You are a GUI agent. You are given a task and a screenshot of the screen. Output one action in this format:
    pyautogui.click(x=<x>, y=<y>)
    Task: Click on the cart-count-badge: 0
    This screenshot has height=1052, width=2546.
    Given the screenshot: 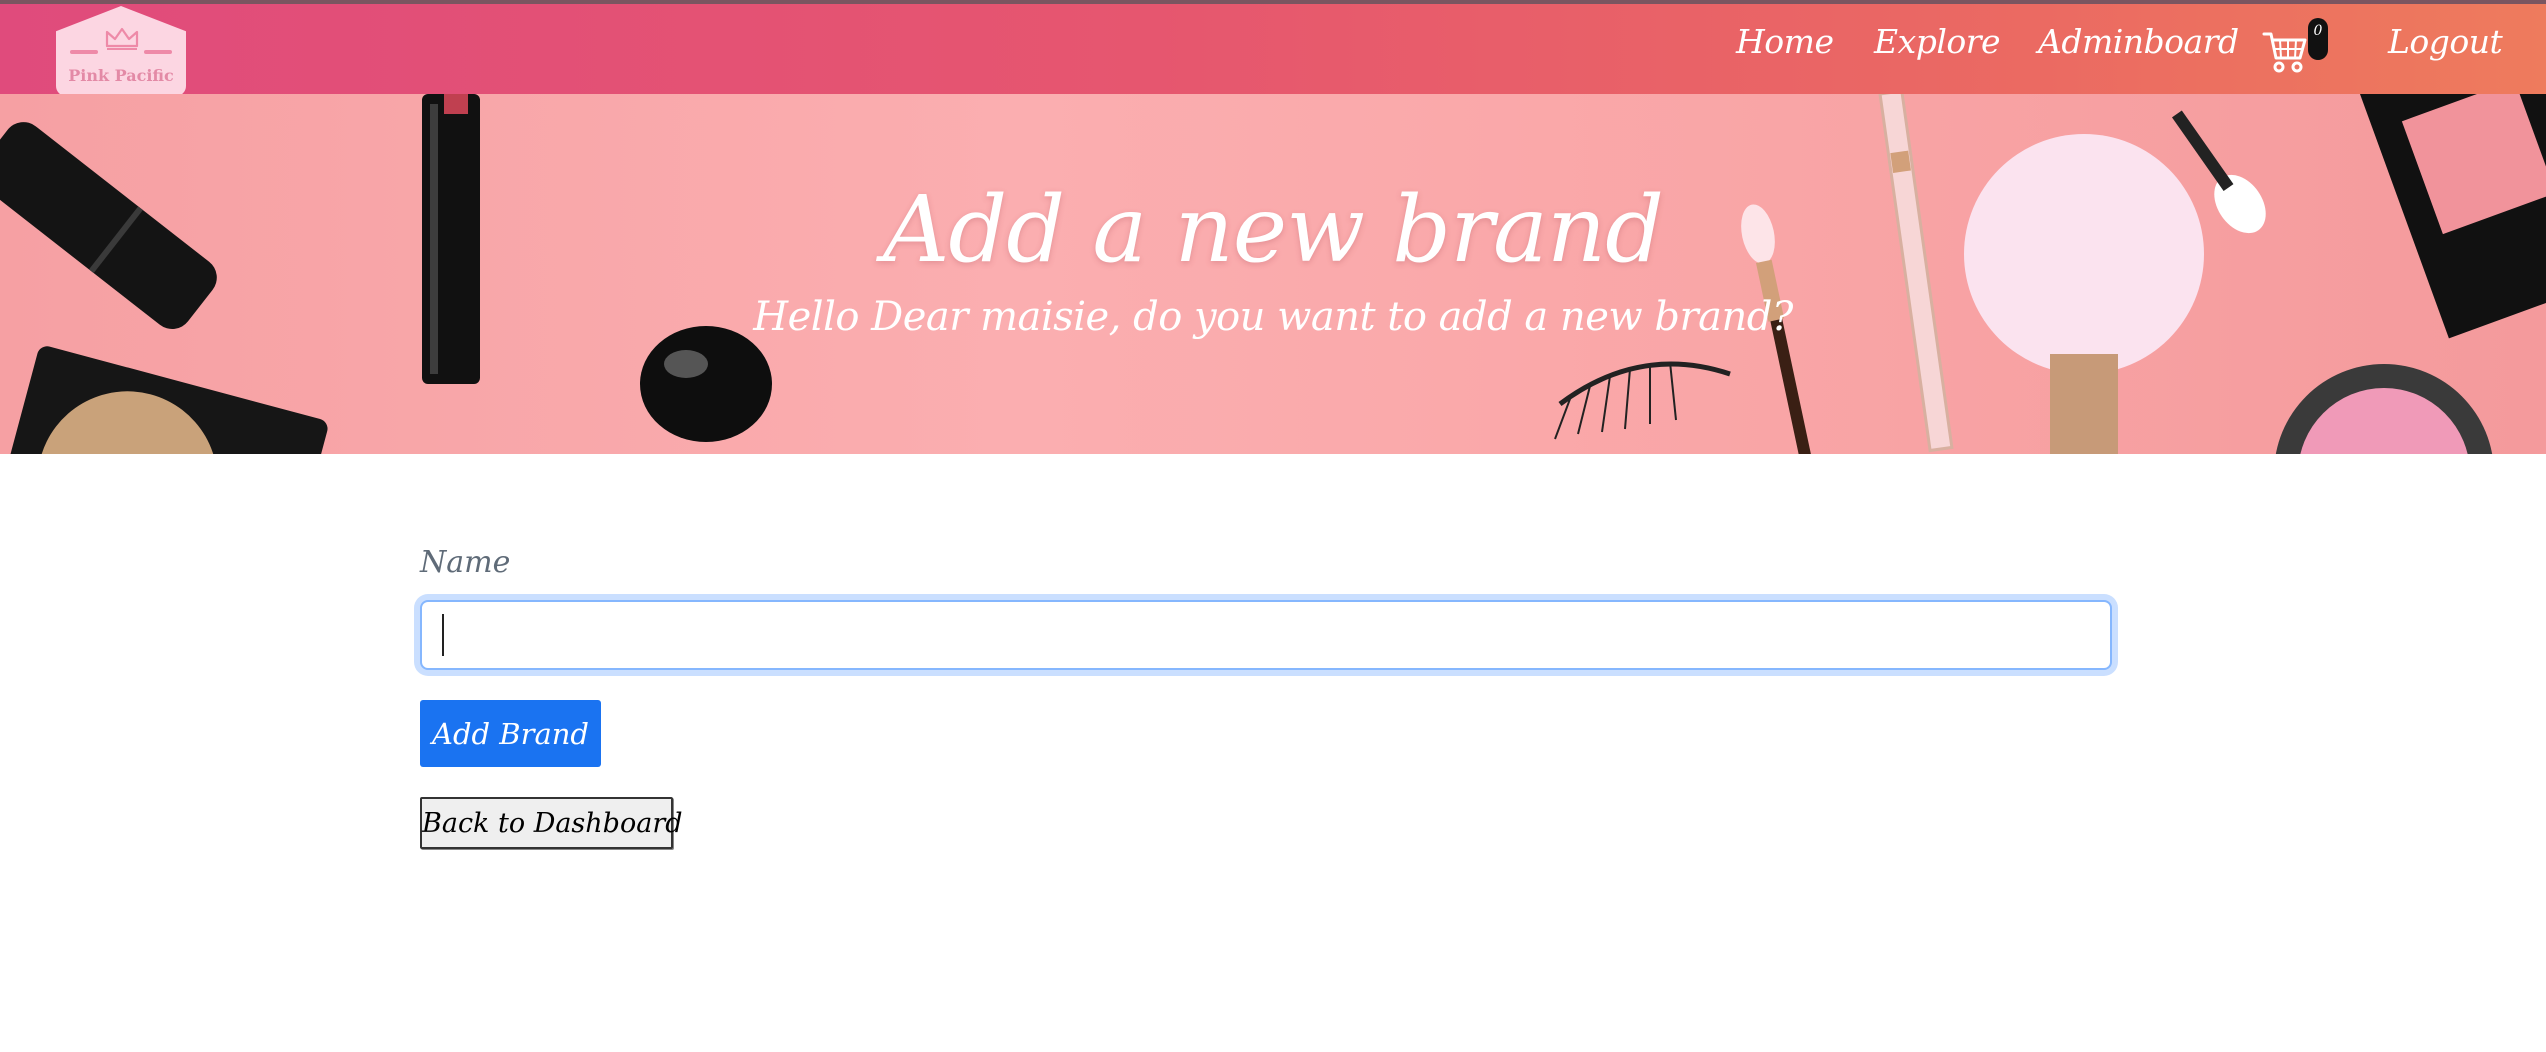 What is the action you would take?
    pyautogui.click(x=2318, y=39)
    